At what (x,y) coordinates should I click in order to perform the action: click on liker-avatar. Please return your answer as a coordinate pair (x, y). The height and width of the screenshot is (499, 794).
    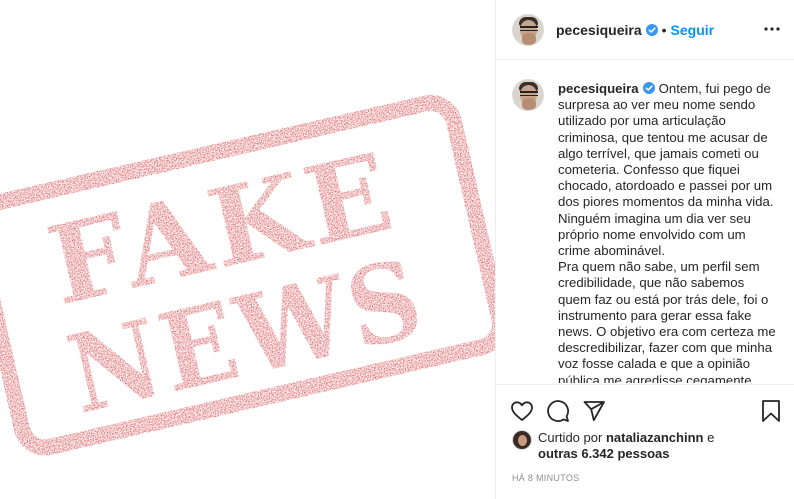
    Looking at the image, I should click on (522, 440).